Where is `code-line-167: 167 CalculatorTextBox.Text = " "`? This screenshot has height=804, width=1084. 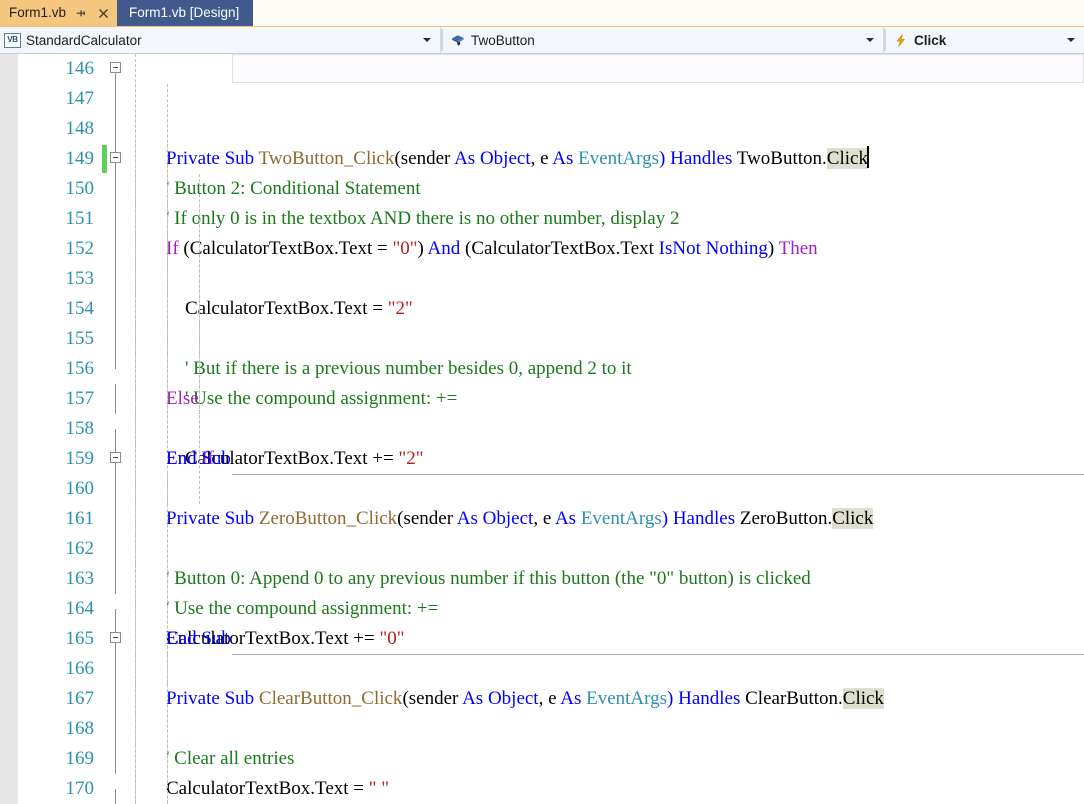
code-line-167: 167 CalculatorTextBox.Text = " " is located at coordinates (551, 744).